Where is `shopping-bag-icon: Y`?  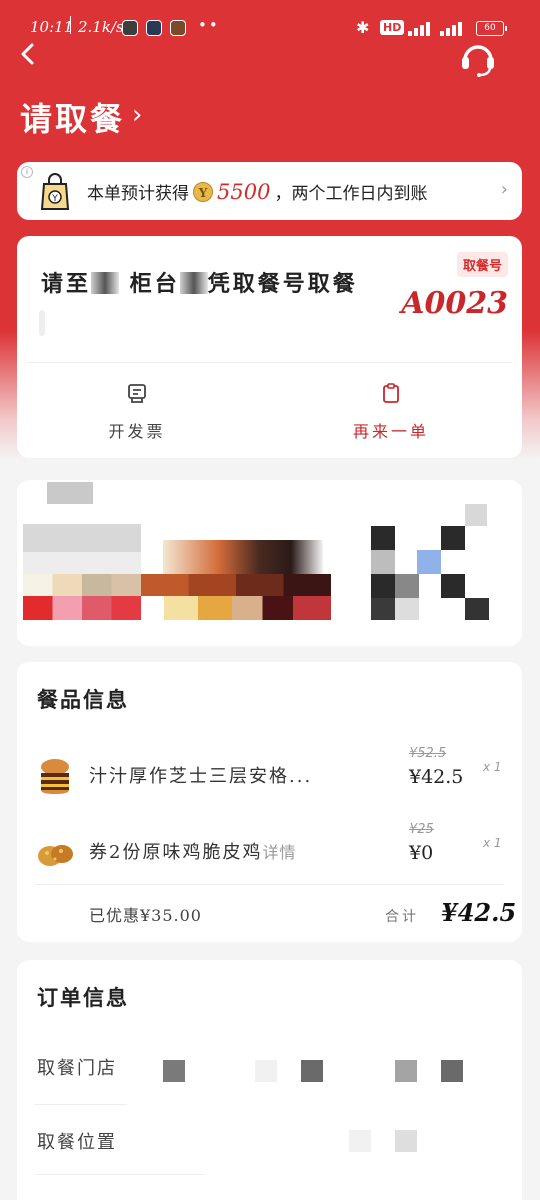 shopping-bag-icon: Y is located at coordinates (55, 192).